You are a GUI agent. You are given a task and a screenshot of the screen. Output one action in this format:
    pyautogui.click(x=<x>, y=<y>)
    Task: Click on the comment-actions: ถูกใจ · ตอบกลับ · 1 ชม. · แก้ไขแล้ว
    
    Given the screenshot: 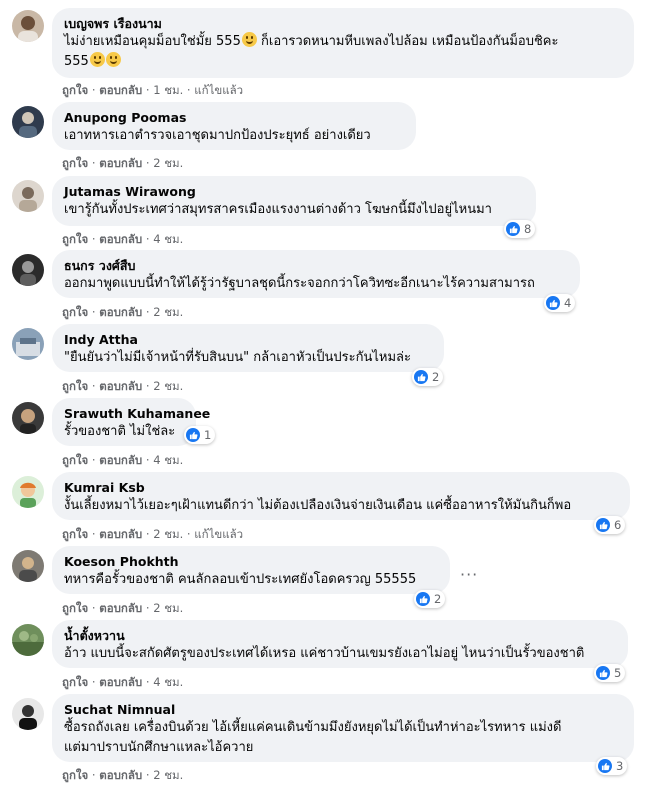 What is the action you would take?
    pyautogui.click(x=153, y=90)
    